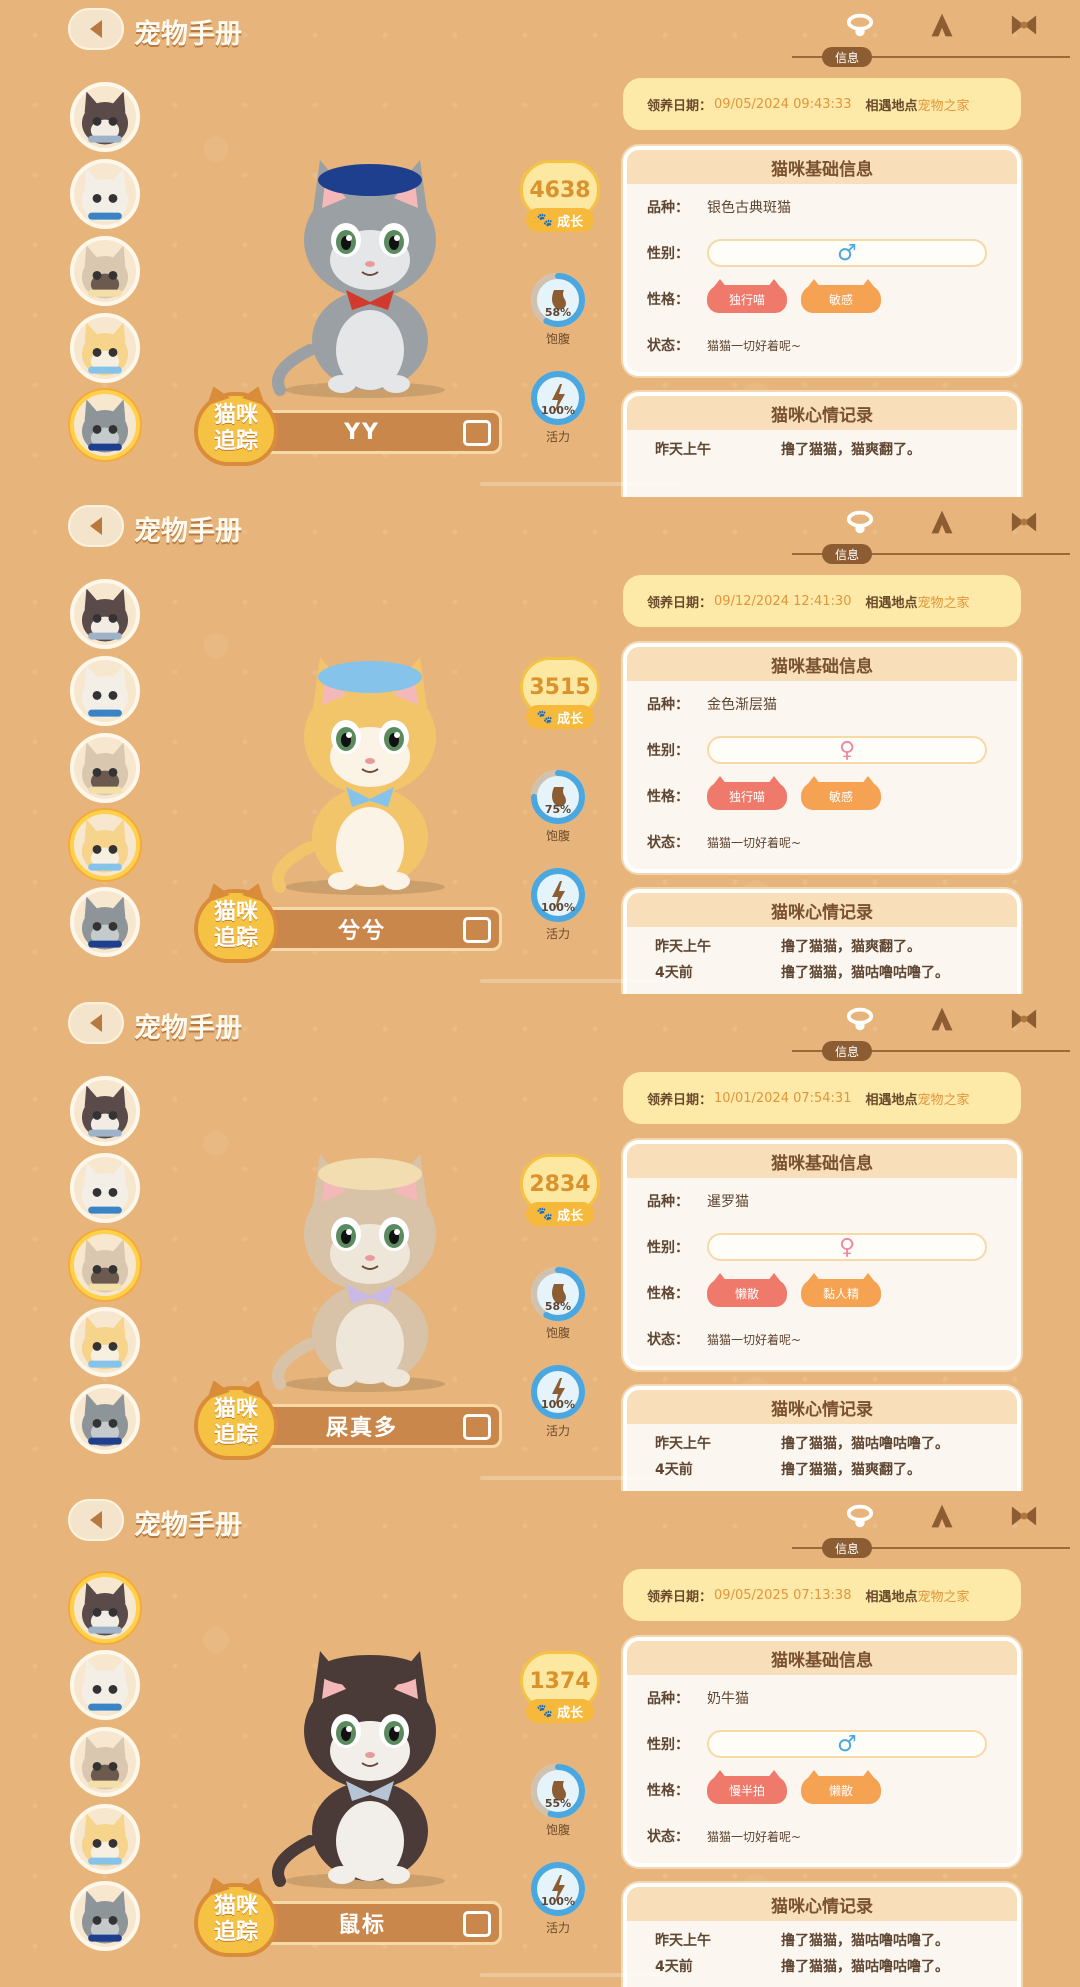 The height and width of the screenshot is (1987, 1080). I want to click on breed-value: 奶牛猫, so click(728, 1699).